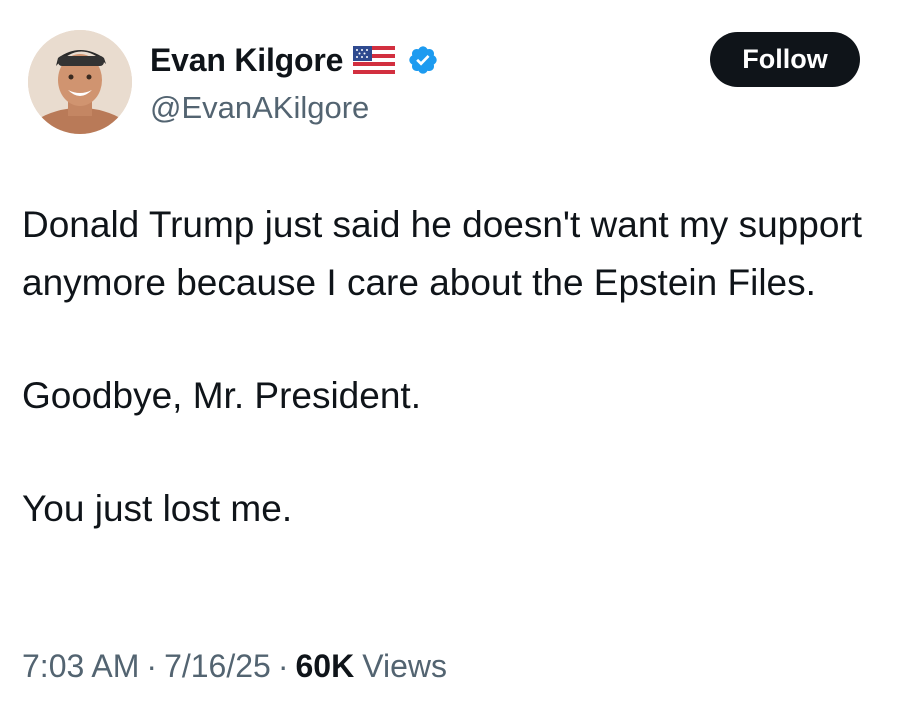 The height and width of the screenshot is (708, 900). I want to click on view-count: 60K, so click(324, 666).